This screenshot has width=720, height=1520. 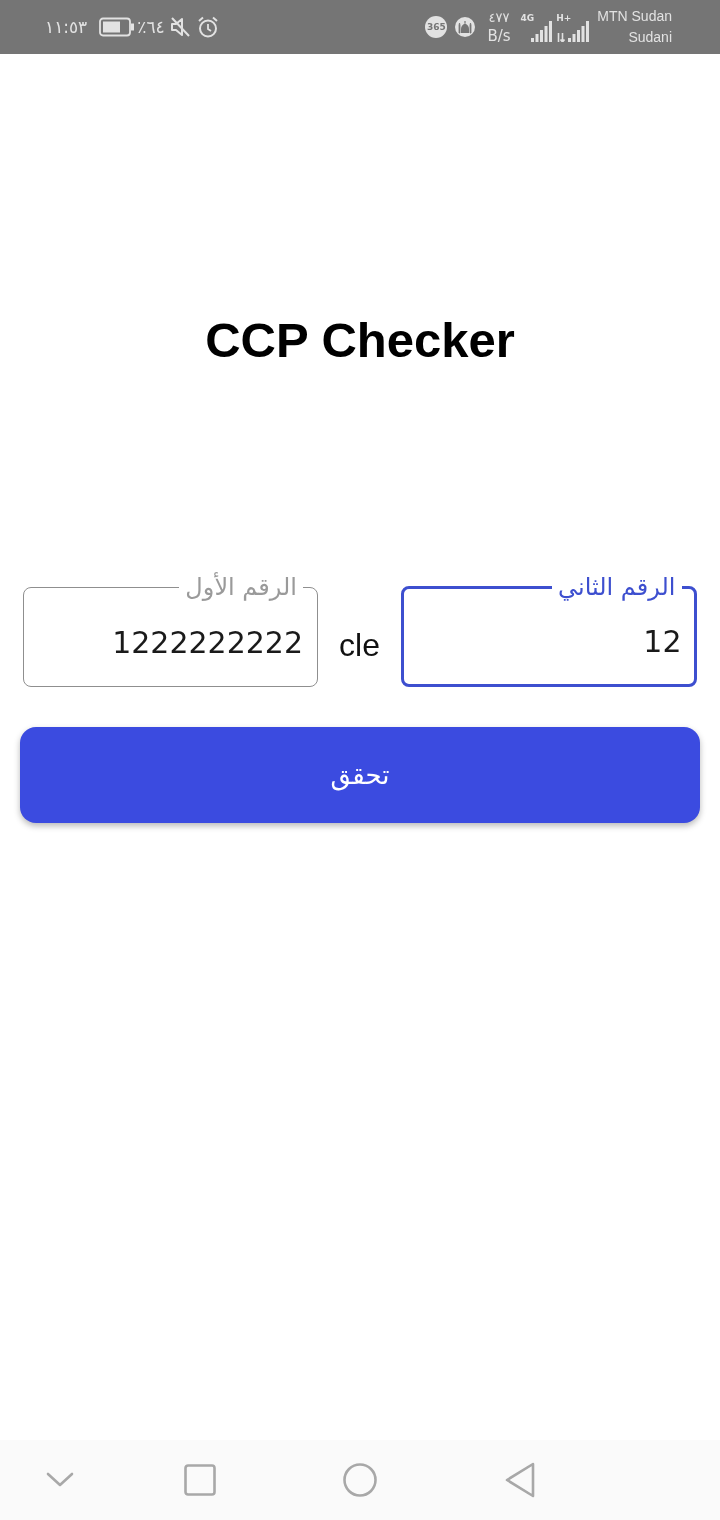 What do you see at coordinates (360, 340) in the screenshot?
I see `app-title: CCP Checker` at bounding box center [360, 340].